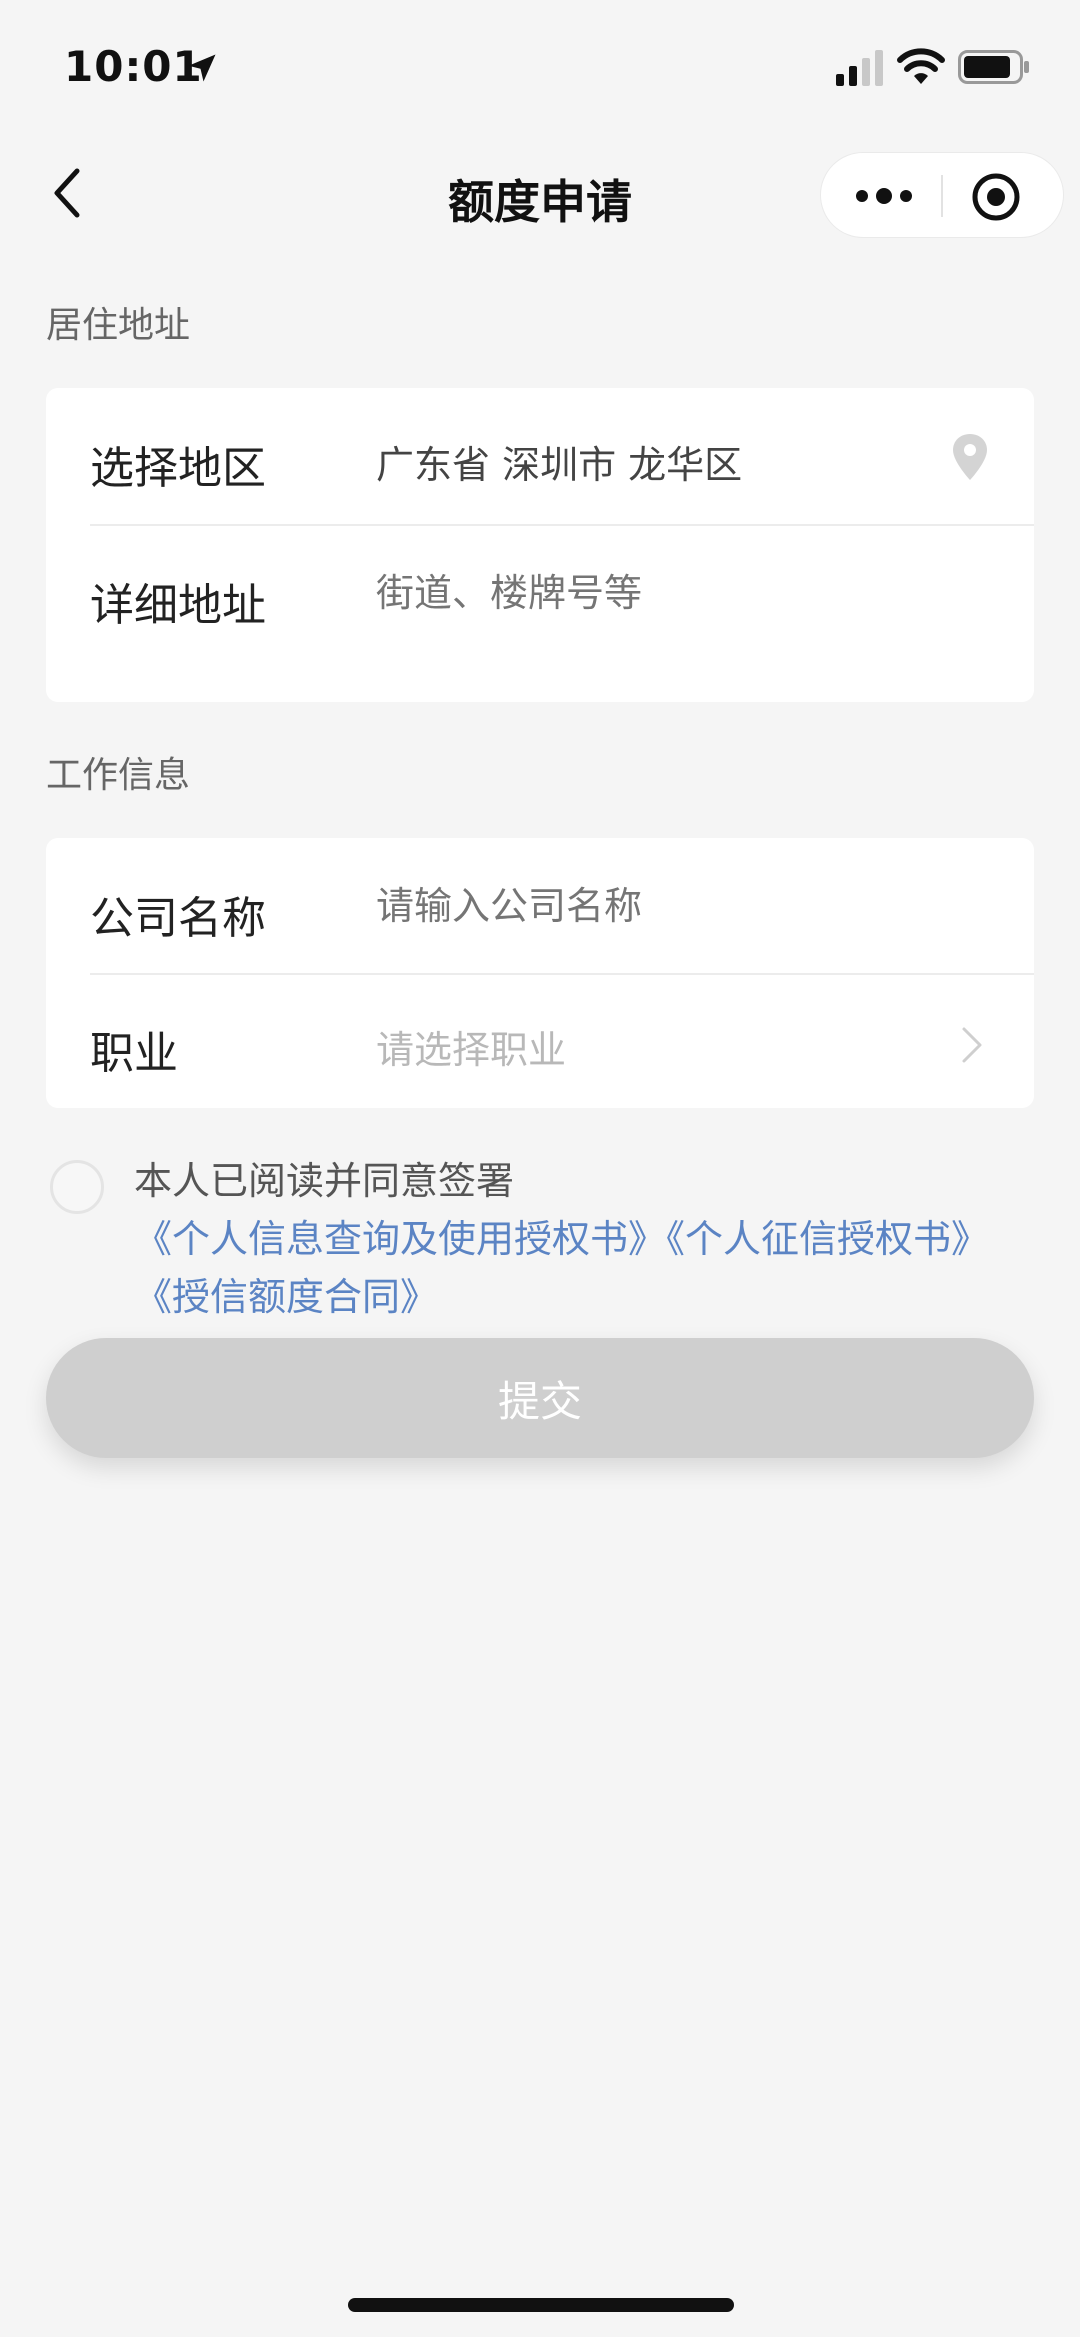 The image size is (1080, 2337). Describe the element at coordinates (656, 593) in the screenshot. I see `address-input` at that location.